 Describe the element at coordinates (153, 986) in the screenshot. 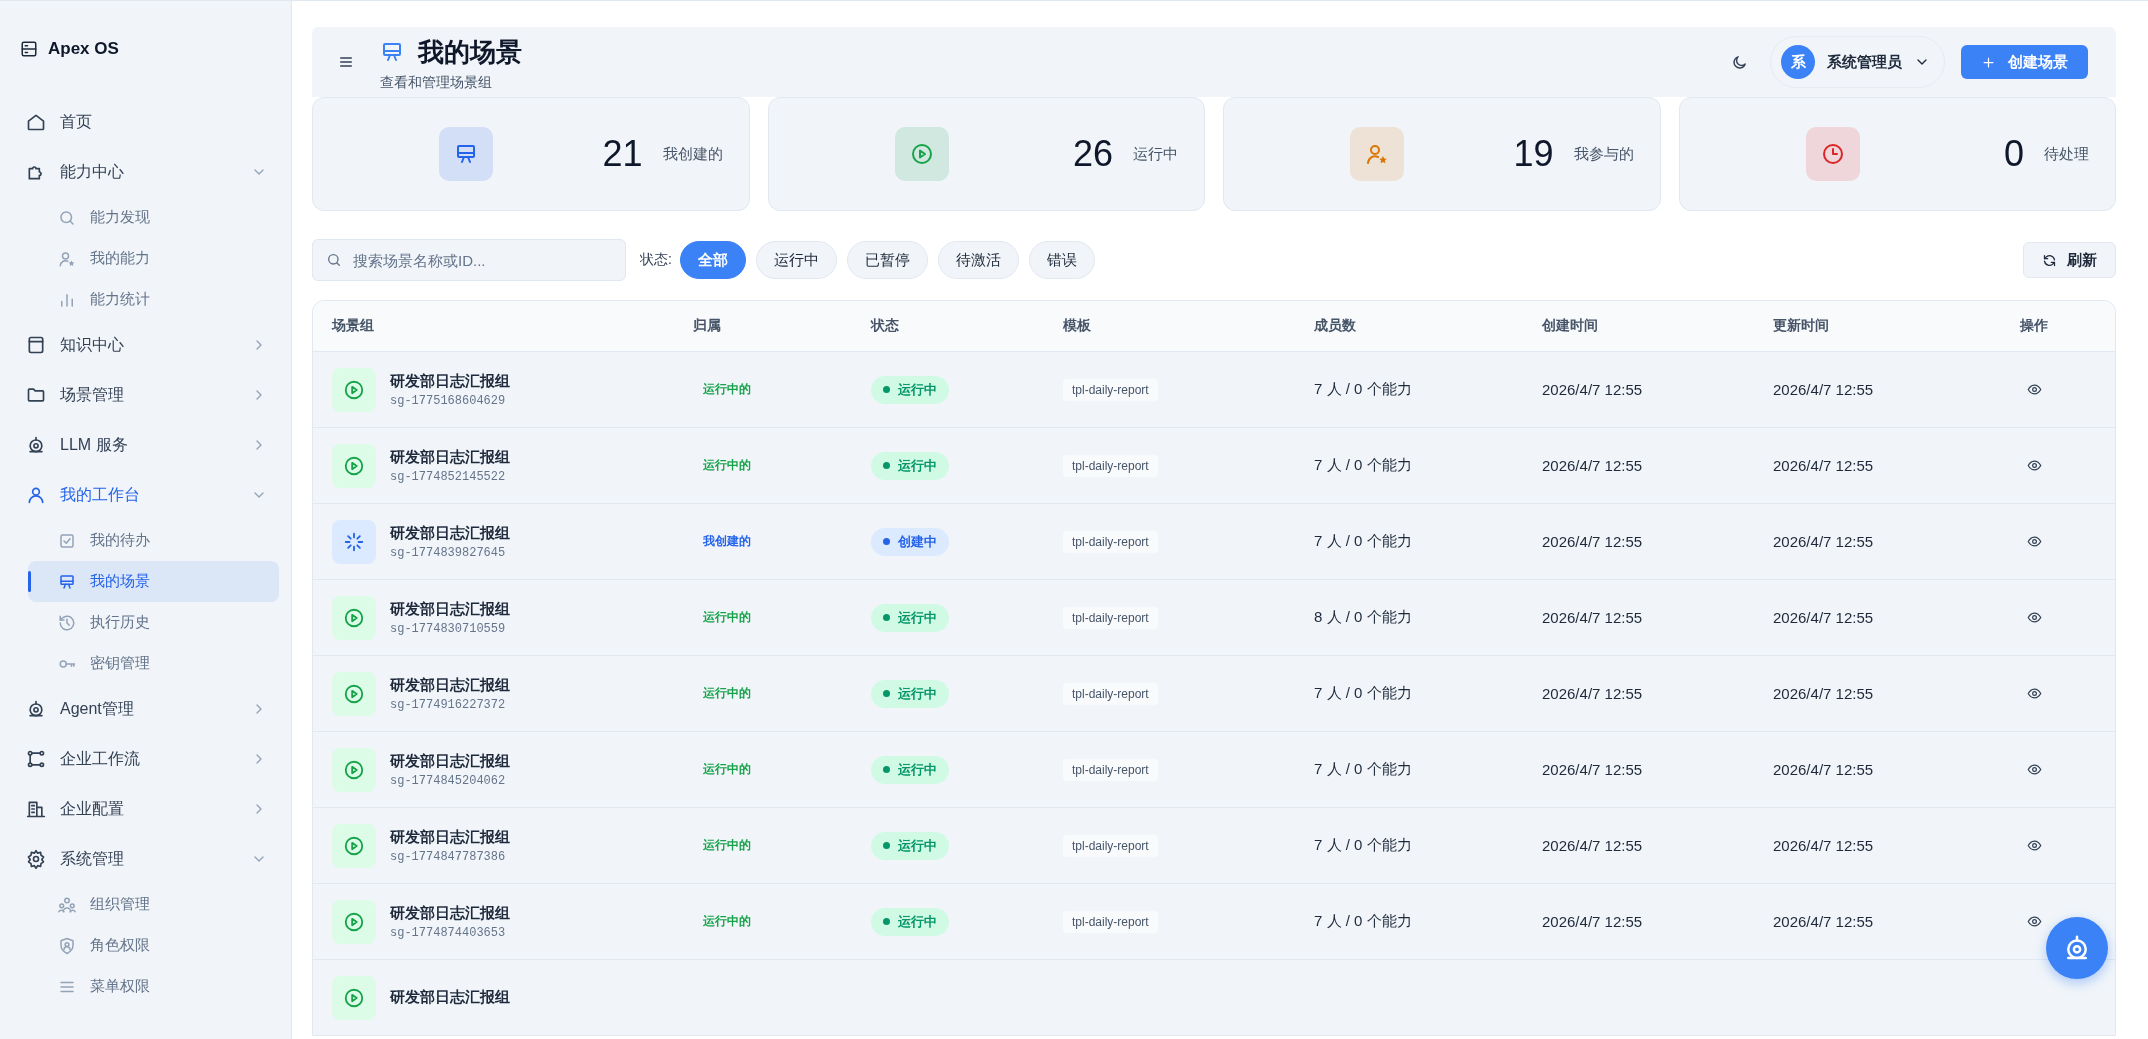

I see `sidebar-subitem: 菜单权限` at that location.